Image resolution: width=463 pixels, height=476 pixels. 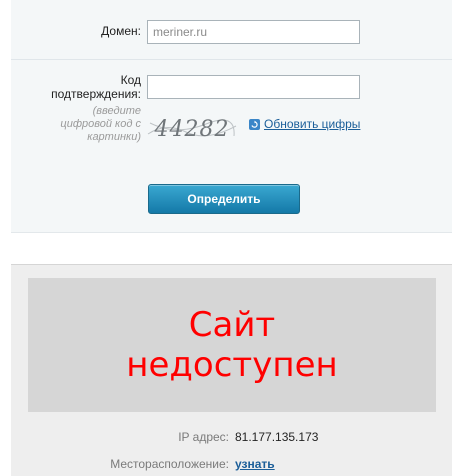 I want to click on code-hint-line2: цифровой код с, so click(x=100, y=124).